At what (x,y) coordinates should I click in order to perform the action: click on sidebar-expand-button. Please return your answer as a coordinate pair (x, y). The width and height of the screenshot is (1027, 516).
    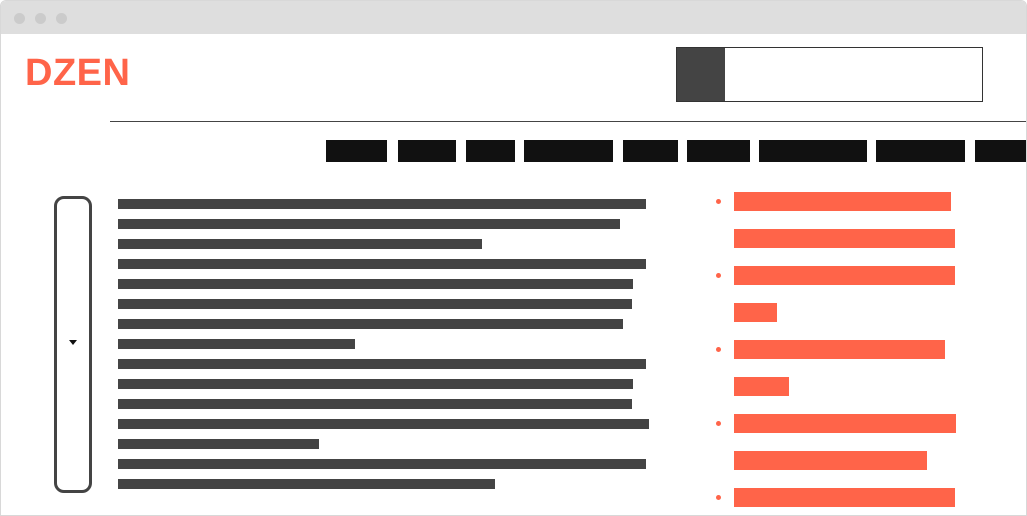
    Looking at the image, I should click on (73, 344).